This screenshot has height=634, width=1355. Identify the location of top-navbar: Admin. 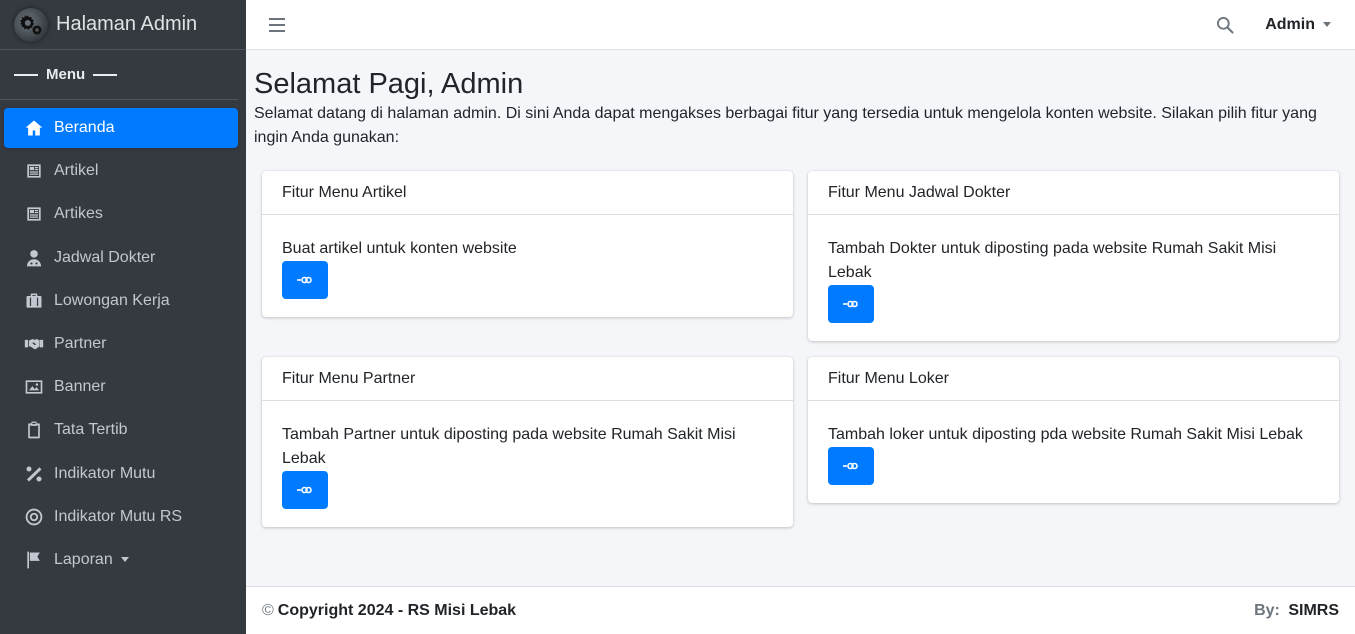
(800, 25).